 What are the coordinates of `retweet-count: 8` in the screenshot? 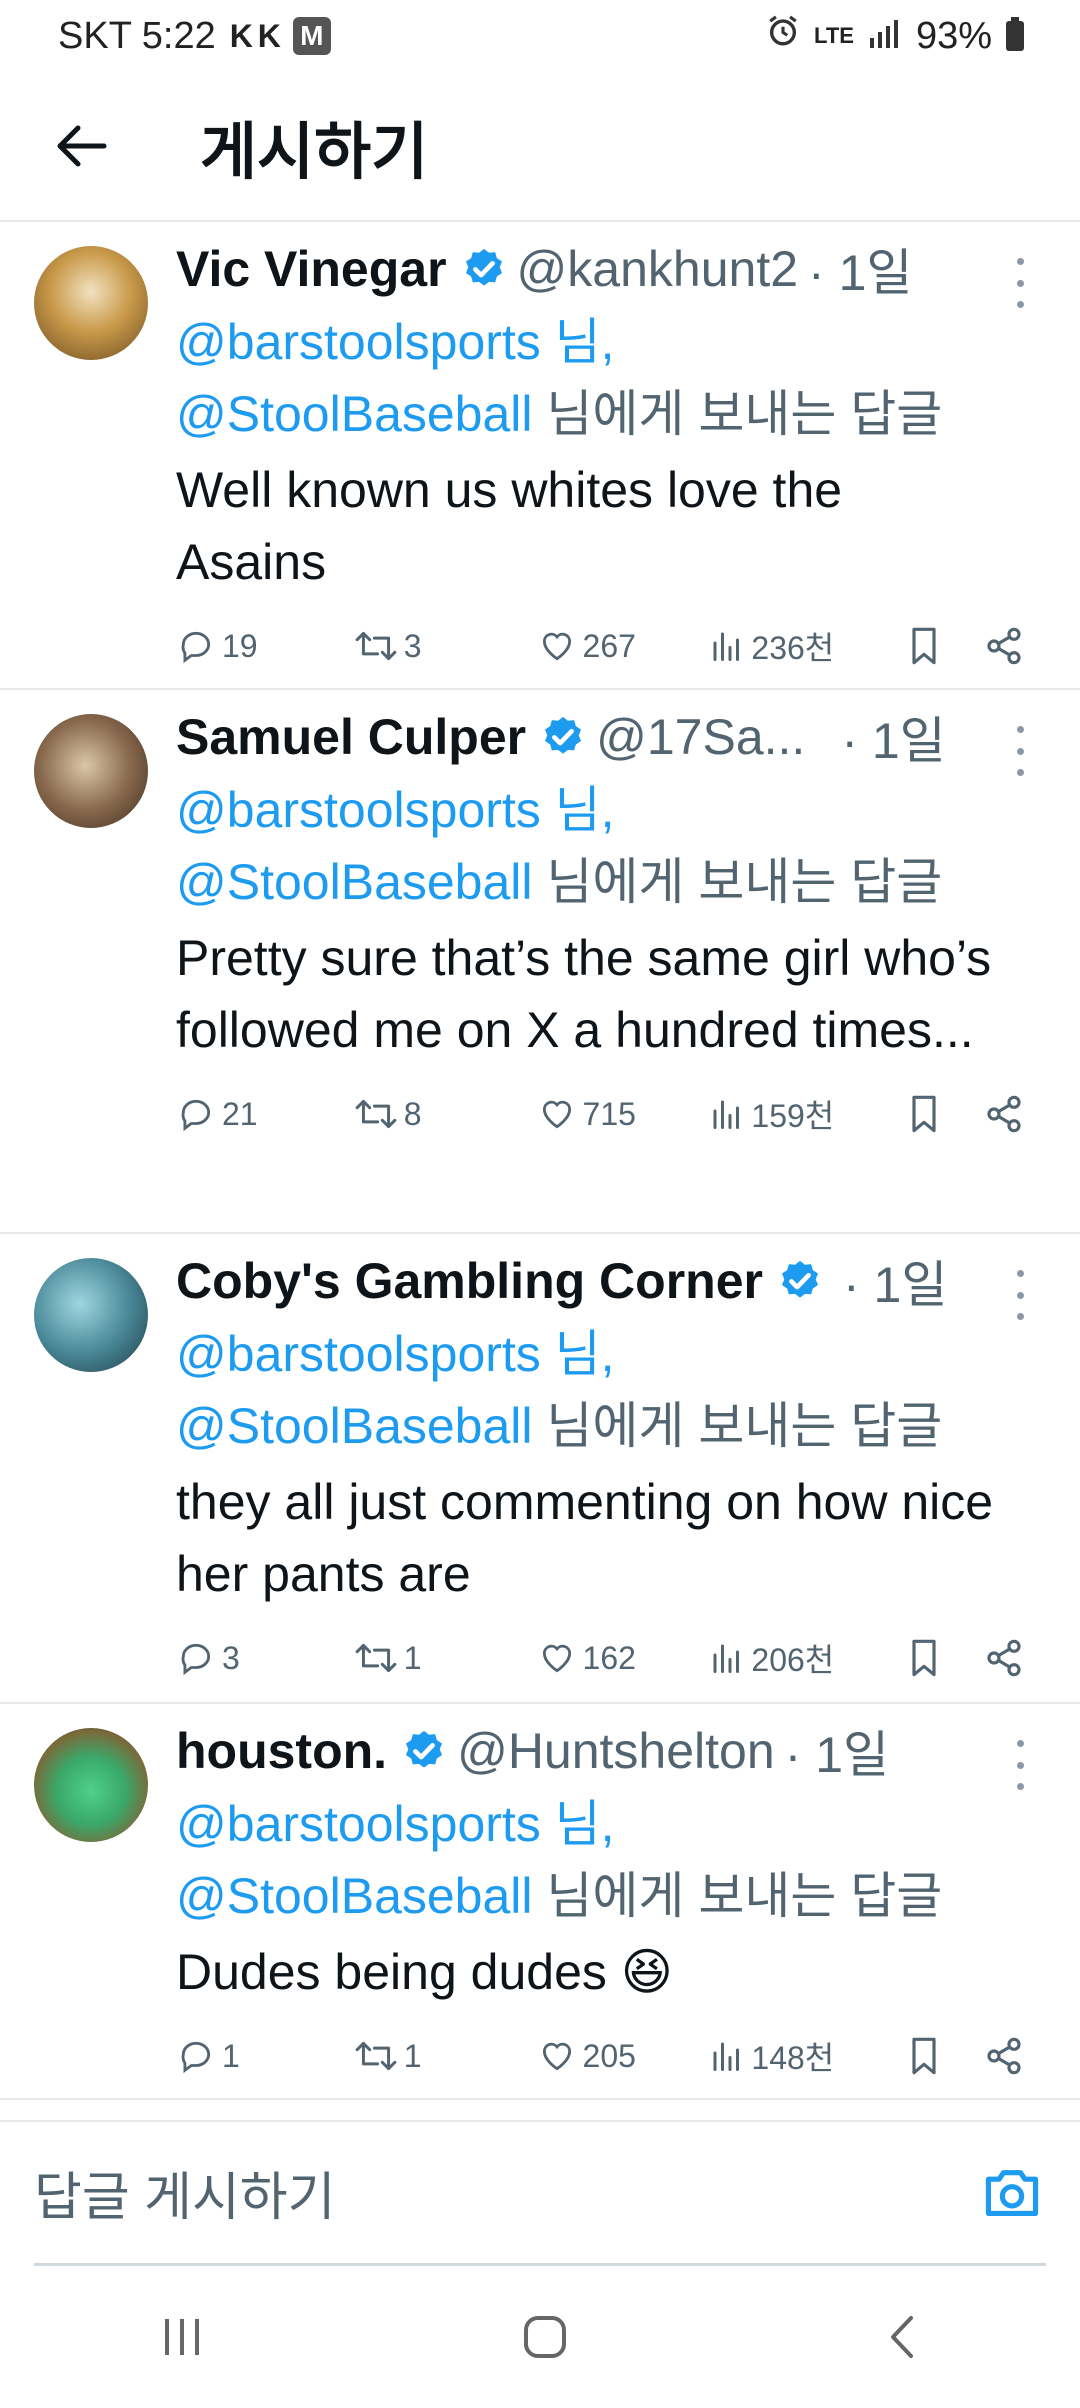 It's located at (412, 1113).